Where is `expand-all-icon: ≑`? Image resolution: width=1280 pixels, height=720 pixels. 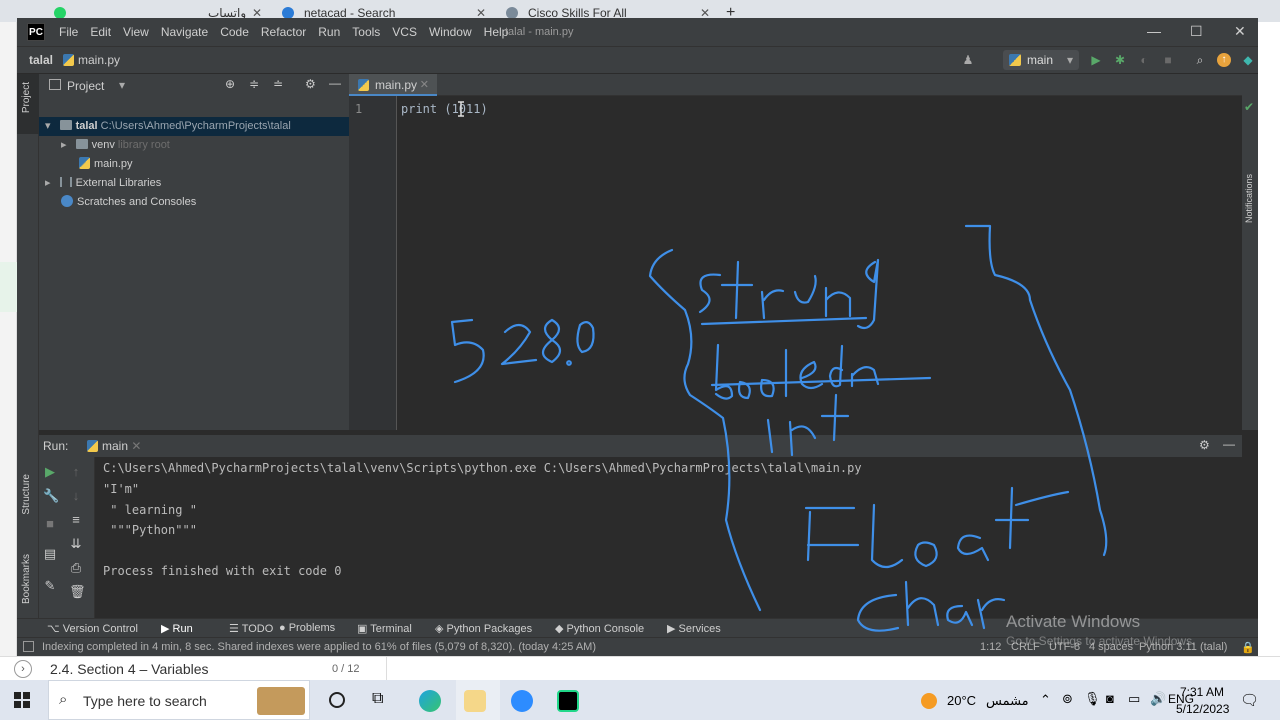 expand-all-icon: ≑ is located at coordinates (254, 84).